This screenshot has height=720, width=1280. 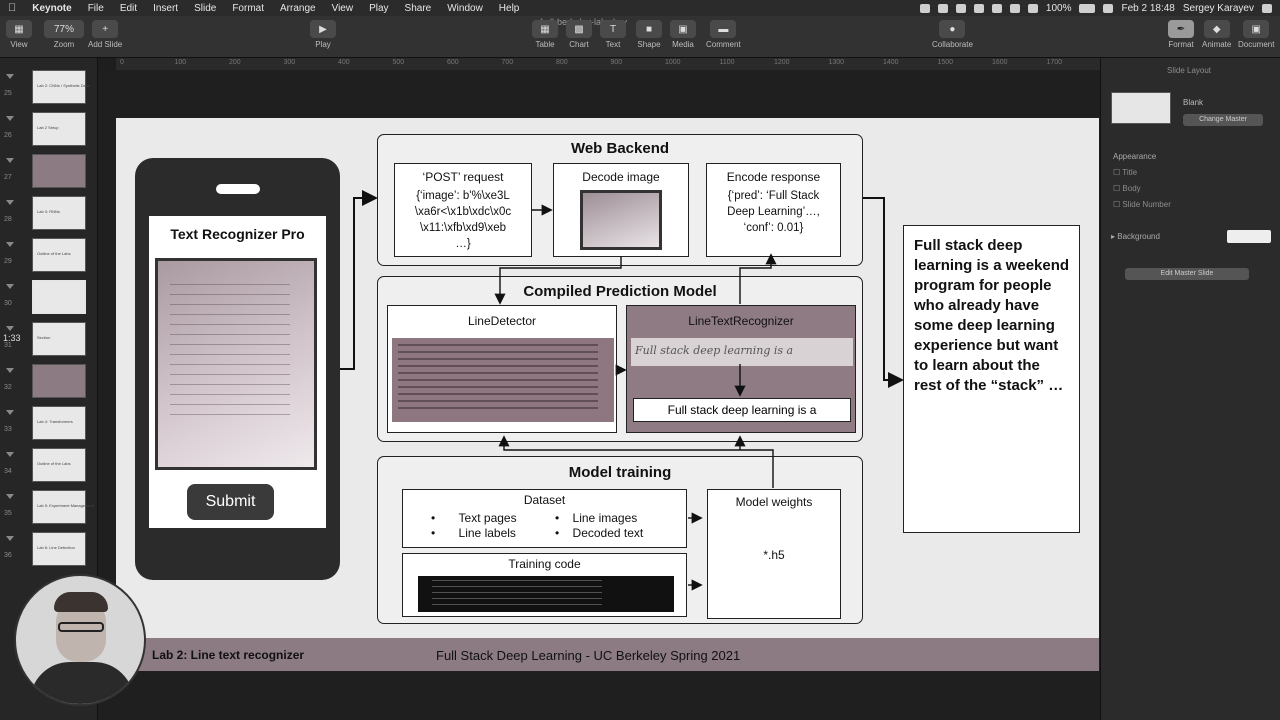 I want to click on menu-help: Help, so click(x=509, y=8).